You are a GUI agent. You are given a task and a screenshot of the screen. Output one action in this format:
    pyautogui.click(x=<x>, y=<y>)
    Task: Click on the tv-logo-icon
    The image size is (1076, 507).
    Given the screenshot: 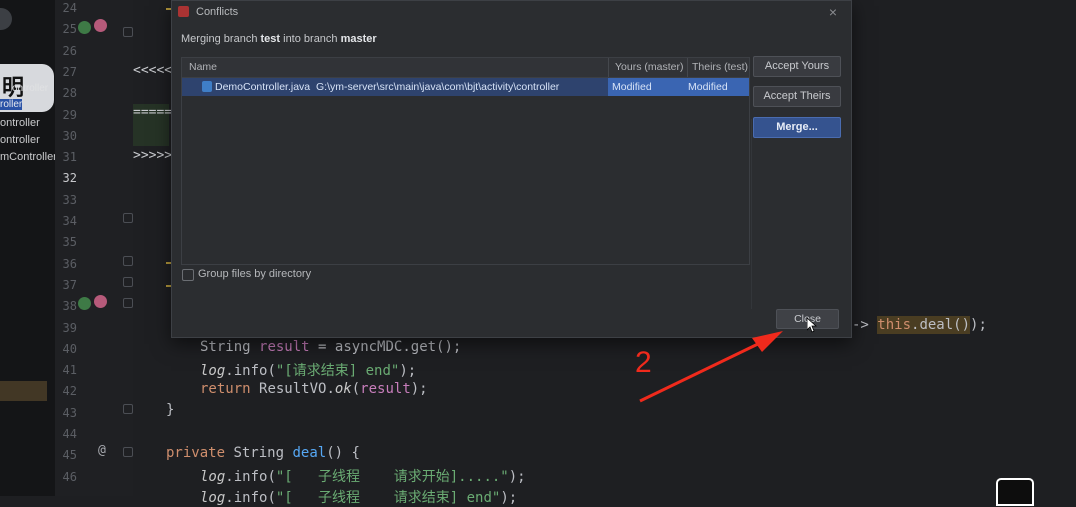 What is the action you would take?
    pyautogui.click(x=1015, y=492)
    